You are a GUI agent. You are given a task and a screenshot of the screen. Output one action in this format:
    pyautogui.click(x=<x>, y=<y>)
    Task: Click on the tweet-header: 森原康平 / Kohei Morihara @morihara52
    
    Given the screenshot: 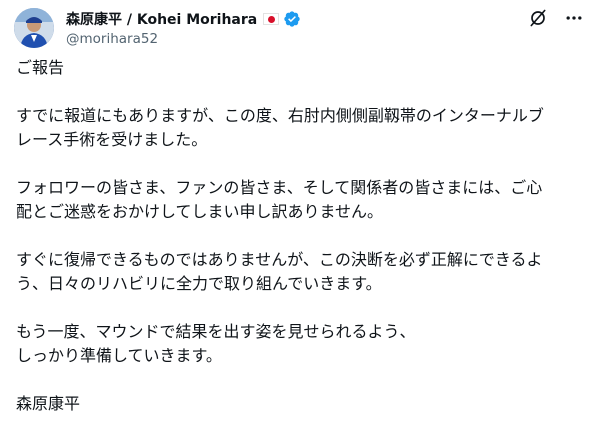 What is the action you would take?
    pyautogui.click(x=300, y=30)
    